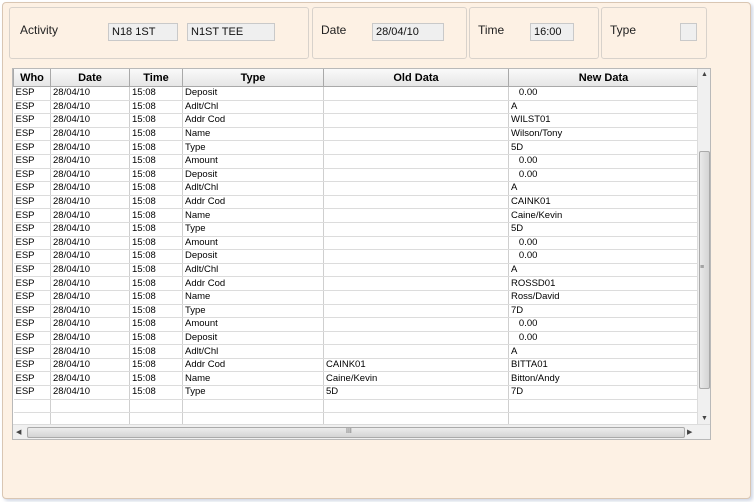 The height and width of the screenshot is (502, 754). Describe the element at coordinates (688, 32) in the screenshot. I see `type-field` at that location.